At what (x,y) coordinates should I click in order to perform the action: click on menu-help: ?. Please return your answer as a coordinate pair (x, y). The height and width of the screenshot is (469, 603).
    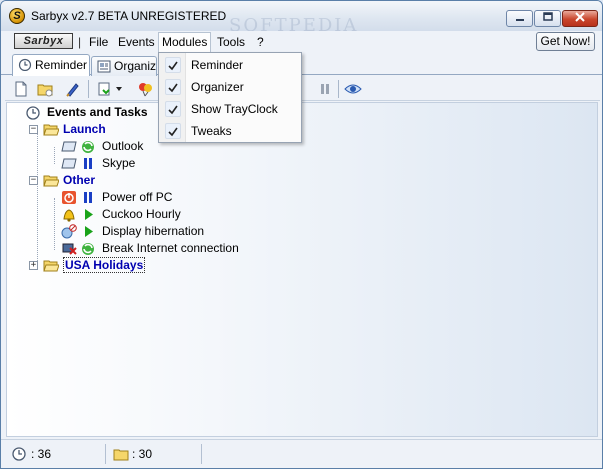
    Looking at the image, I should click on (260, 42).